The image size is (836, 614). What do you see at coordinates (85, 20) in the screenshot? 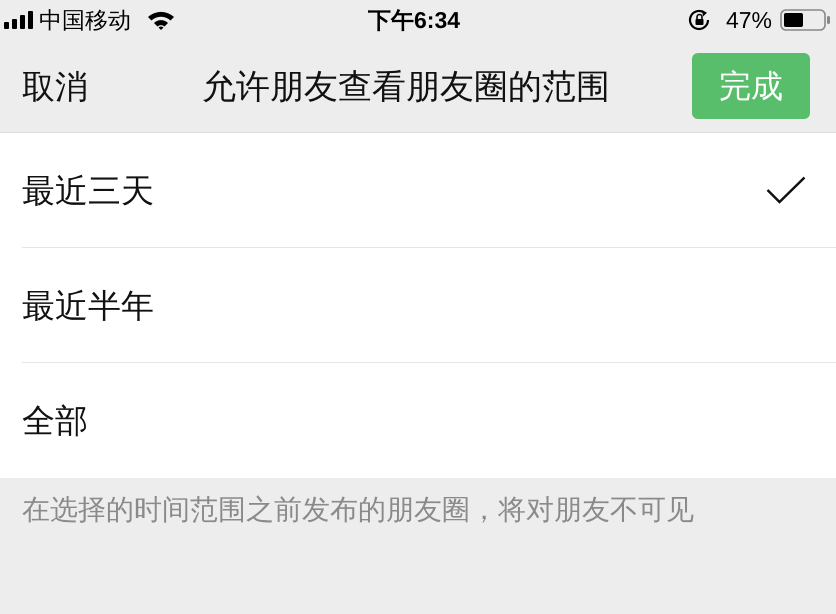
I see `carrier-name: 中国移动` at bounding box center [85, 20].